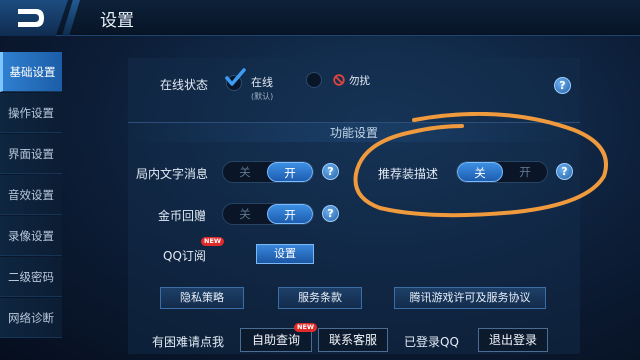 The height and width of the screenshot is (360, 640). Describe the element at coordinates (513, 340) in the screenshot. I see `logout-button: 退出登录` at that location.